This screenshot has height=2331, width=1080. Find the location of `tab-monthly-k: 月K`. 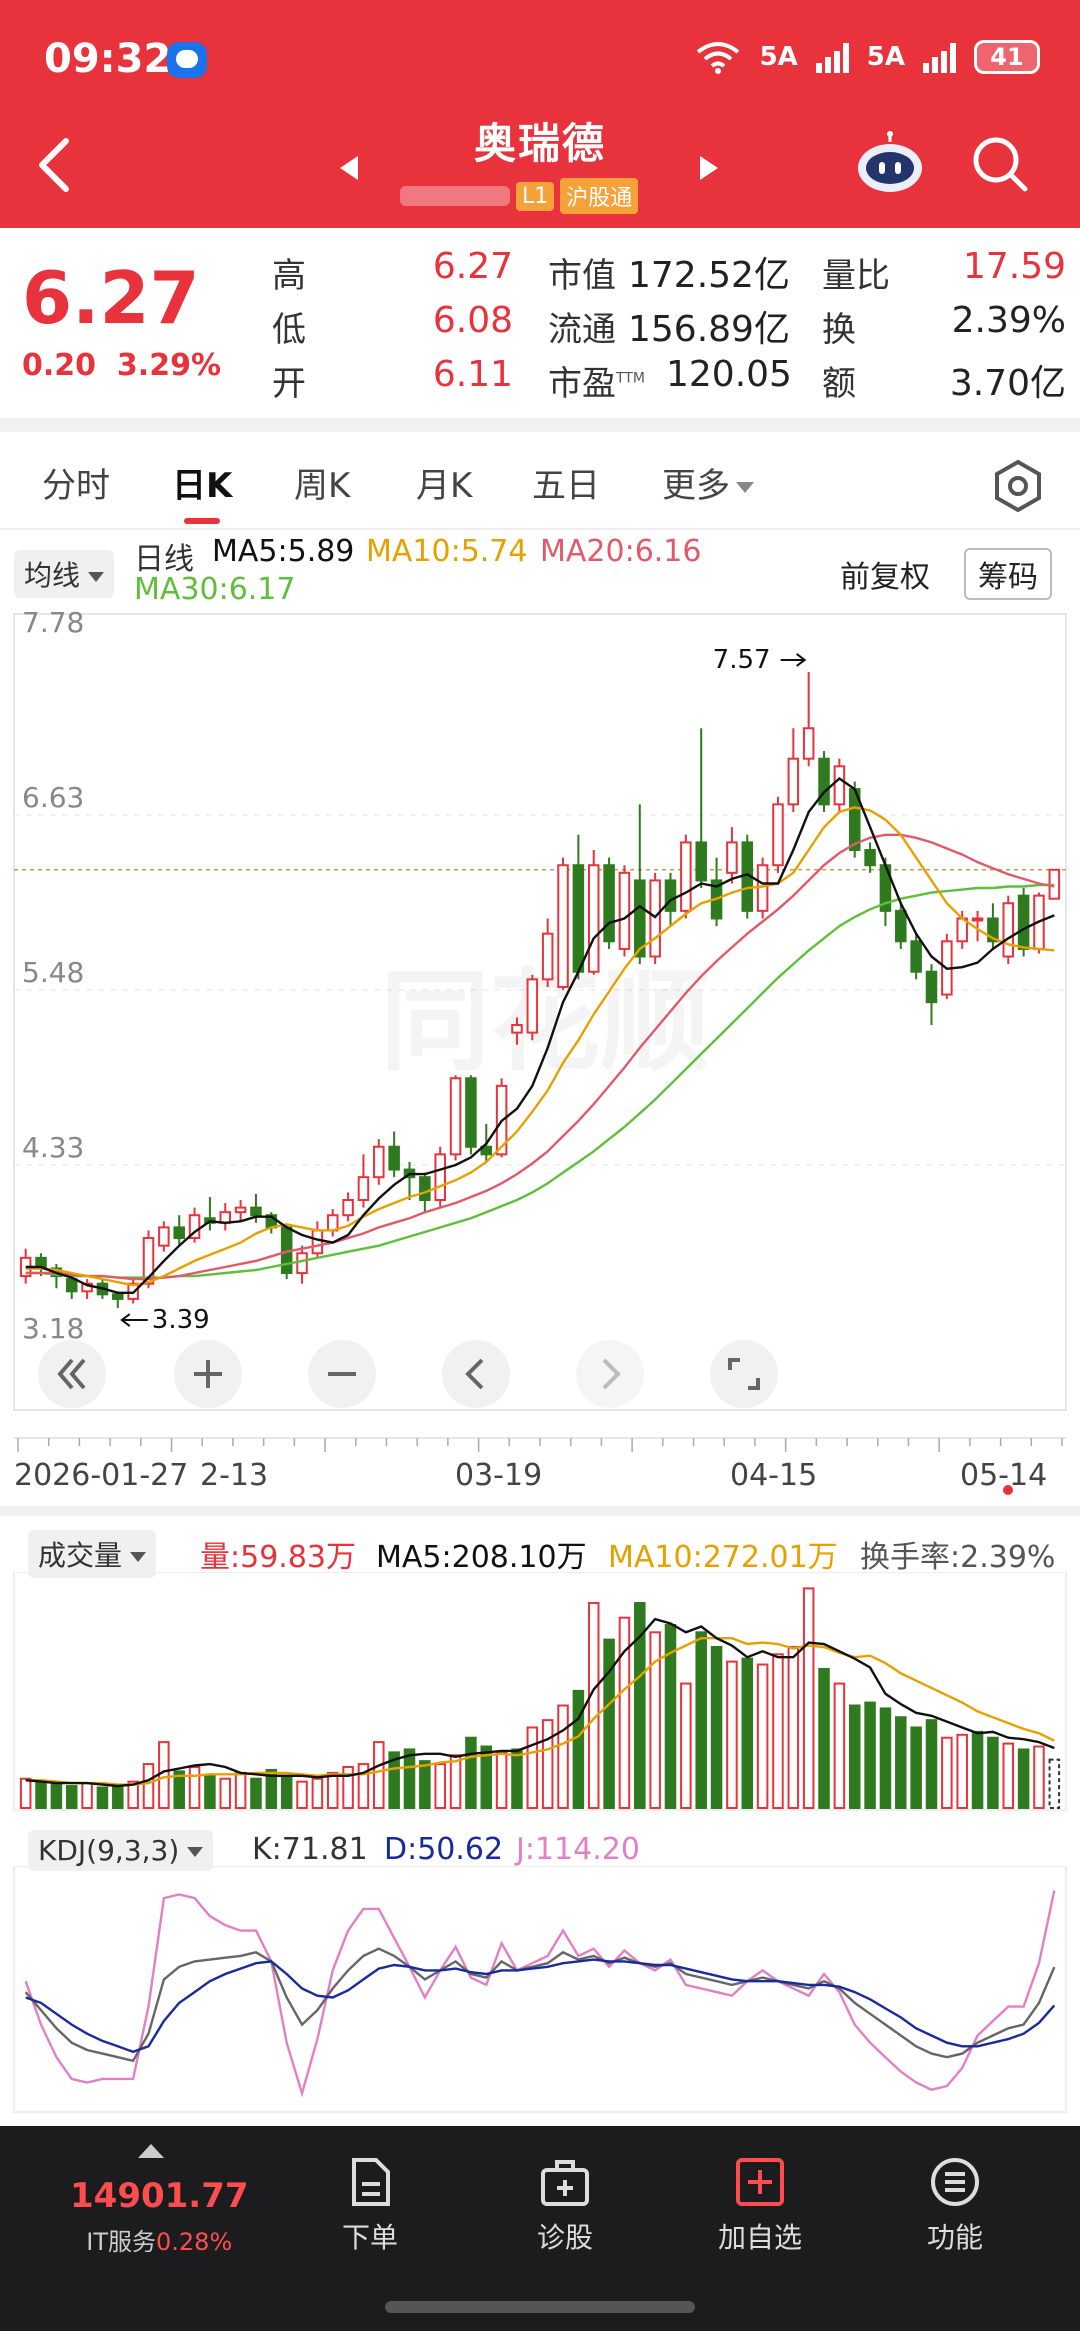

tab-monthly-k: 月K is located at coordinates (444, 482).